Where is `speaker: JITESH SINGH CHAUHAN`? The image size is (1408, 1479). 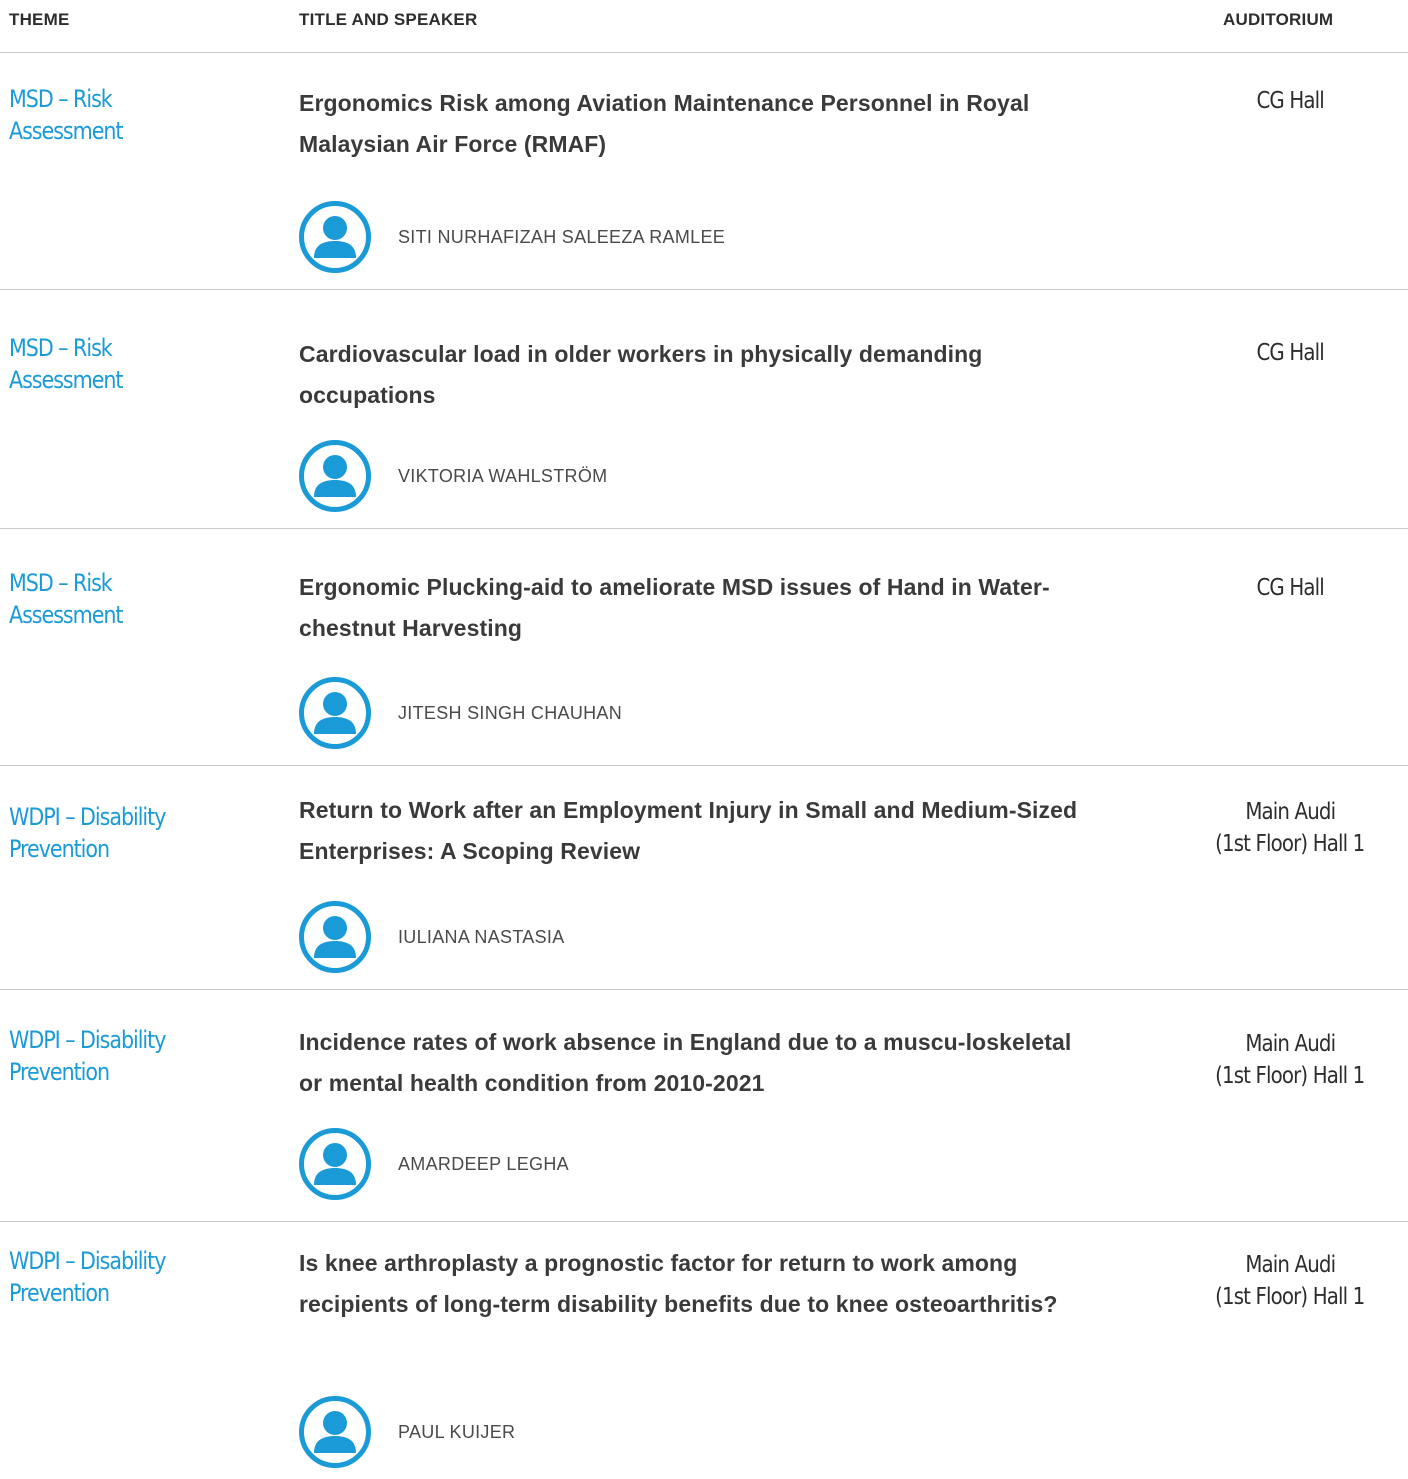 speaker: JITESH SINGH CHAUHAN is located at coordinates (460, 713).